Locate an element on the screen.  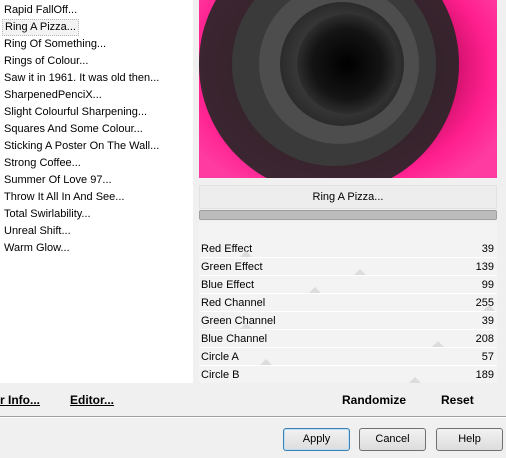
cancel-button: Cancel is located at coordinates (392, 439).